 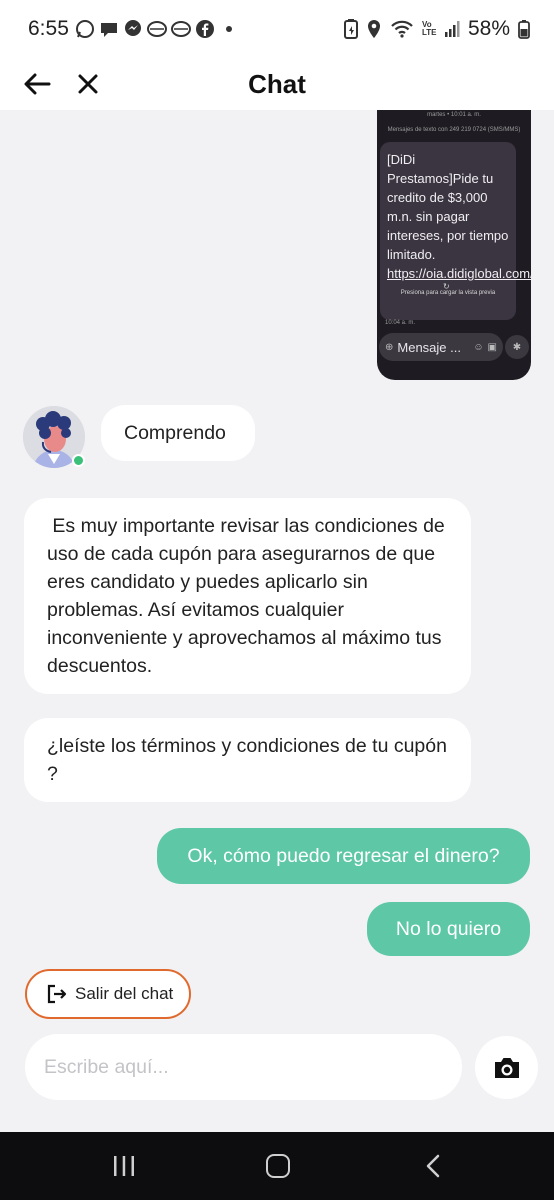 I want to click on notification-icons, so click(x=157, y=29).